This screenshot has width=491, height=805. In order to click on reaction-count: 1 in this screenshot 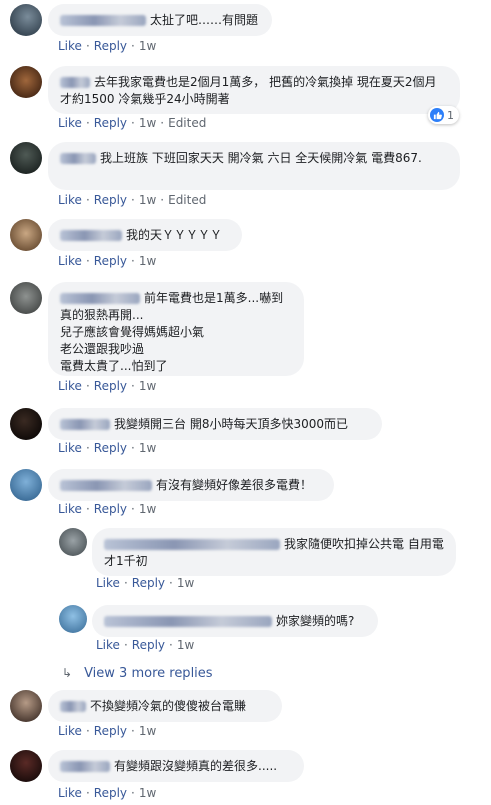, I will do `click(450, 115)`.